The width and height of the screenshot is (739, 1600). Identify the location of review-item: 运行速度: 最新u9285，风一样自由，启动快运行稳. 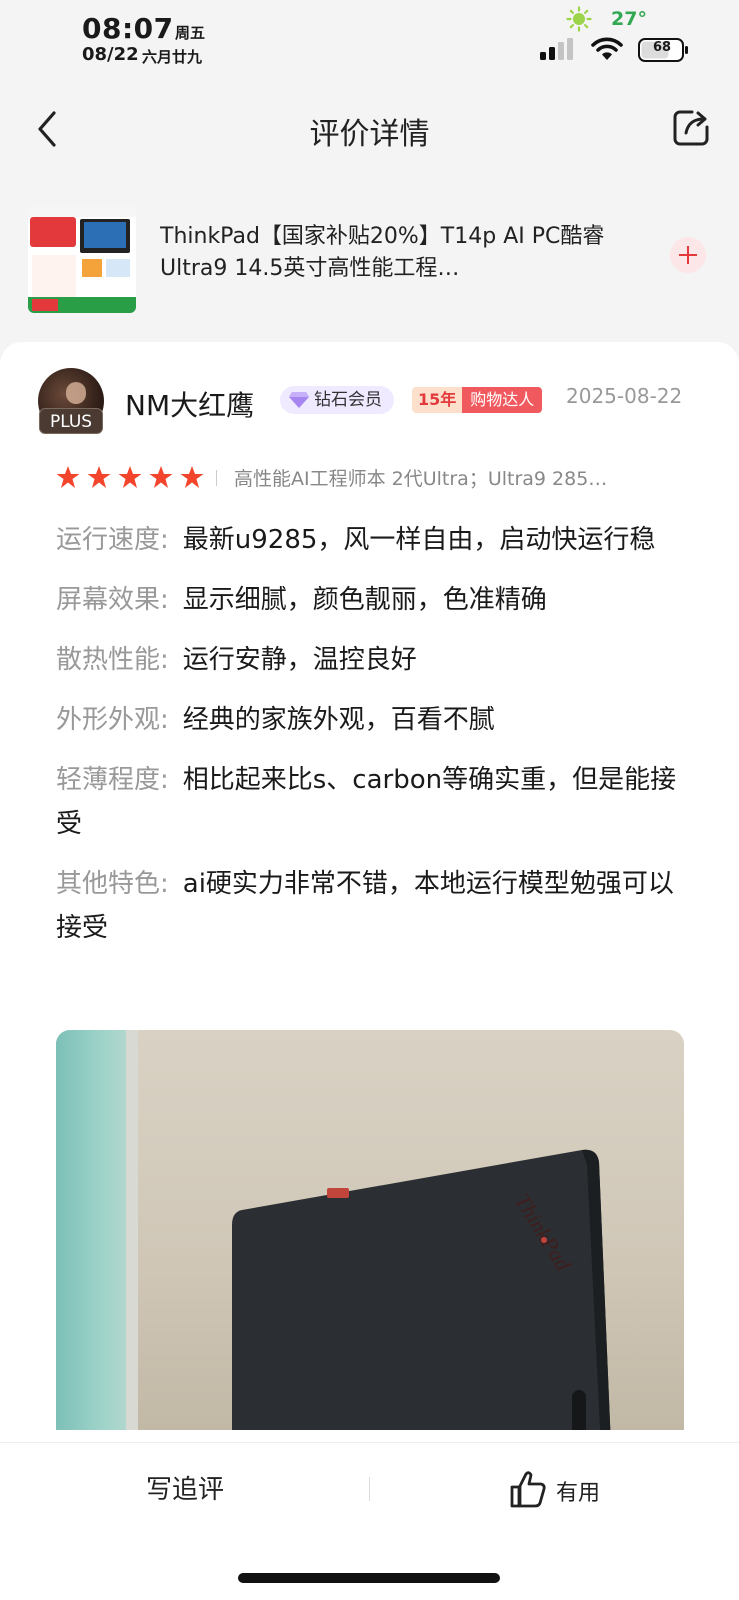
(371, 540).